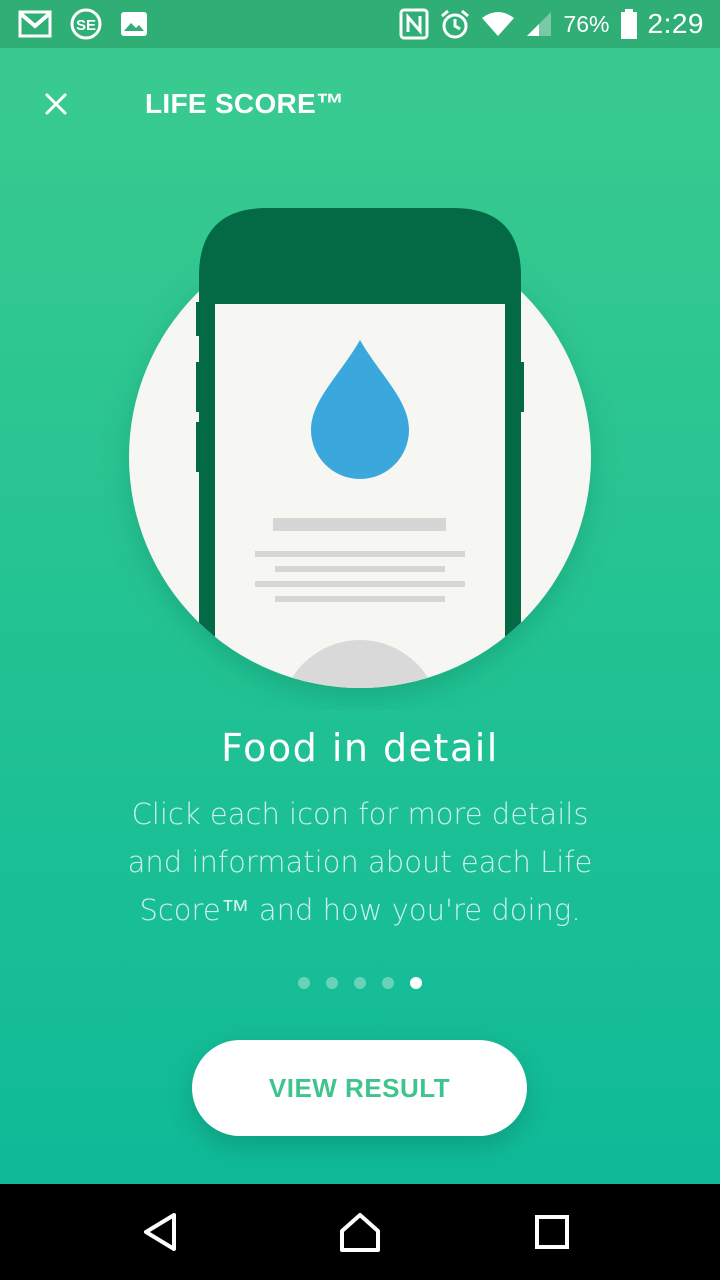 This screenshot has width=720, height=1280. What do you see at coordinates (359, 1088) in the screenshot?
I see `view-result-button: VIEW RESULT` at bounding box center [359, 1088].